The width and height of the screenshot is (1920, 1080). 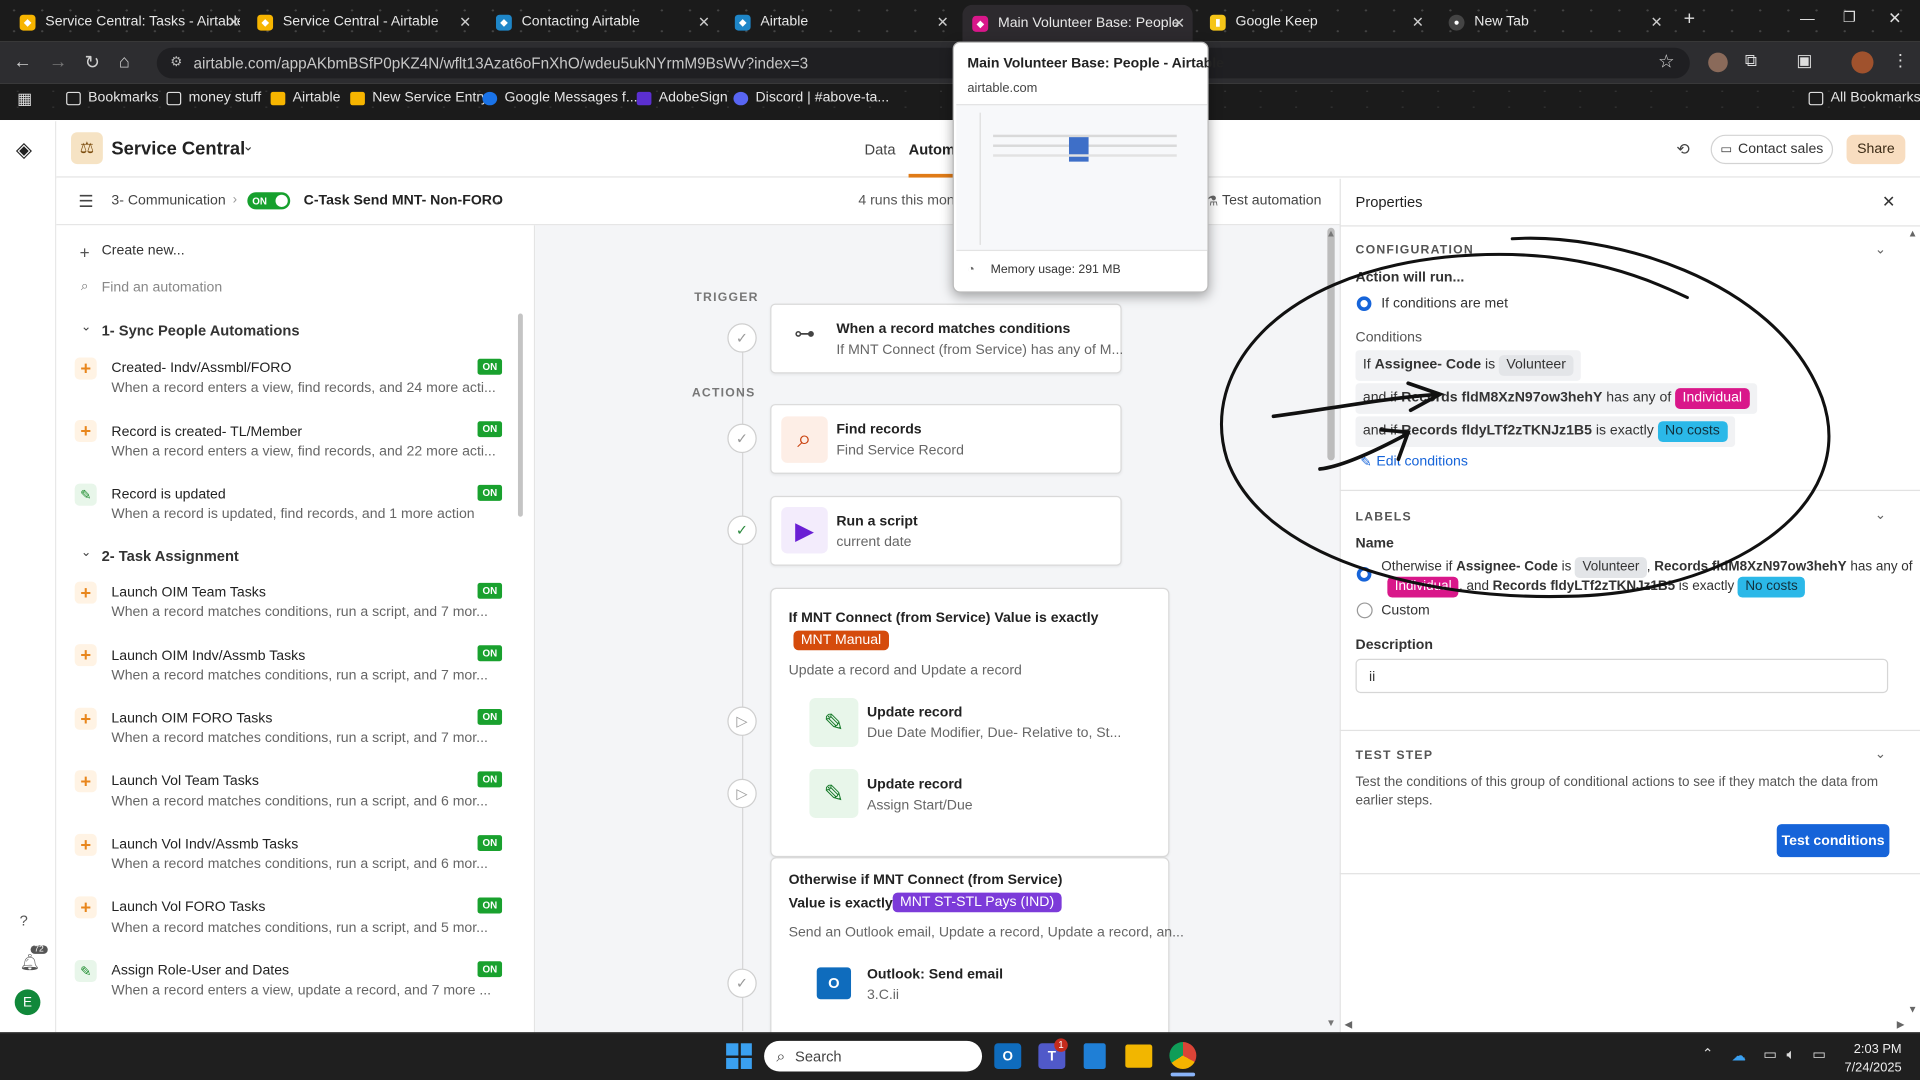 What do you see at coordinates (1422, 461) in the screenshot?
I see `edit-conditions-link: Edit conditions` at bounding box center [1422, 461].